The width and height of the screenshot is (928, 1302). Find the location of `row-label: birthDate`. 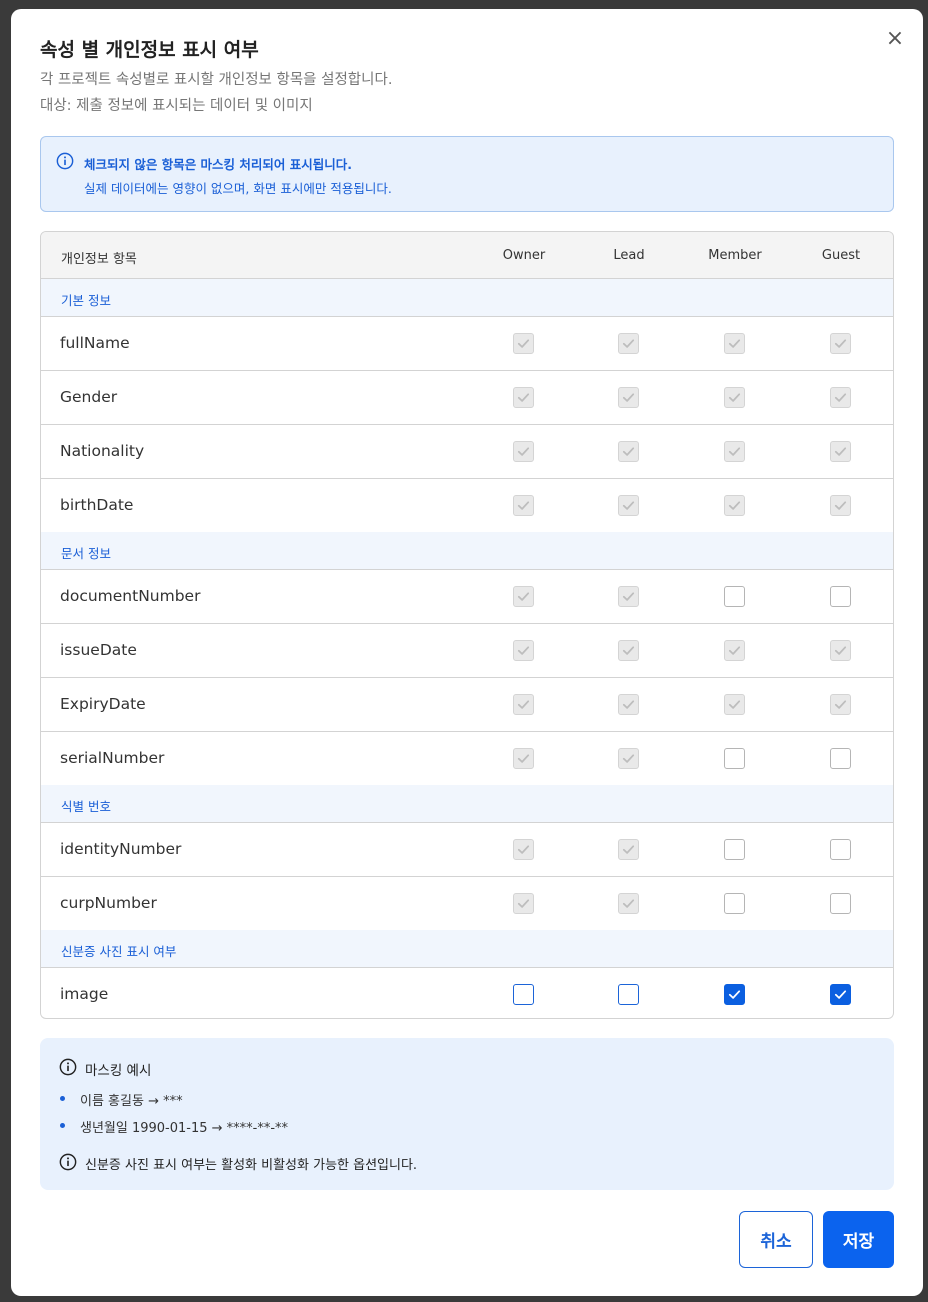

row-label: birthDate is located at coordinates (97, 505).